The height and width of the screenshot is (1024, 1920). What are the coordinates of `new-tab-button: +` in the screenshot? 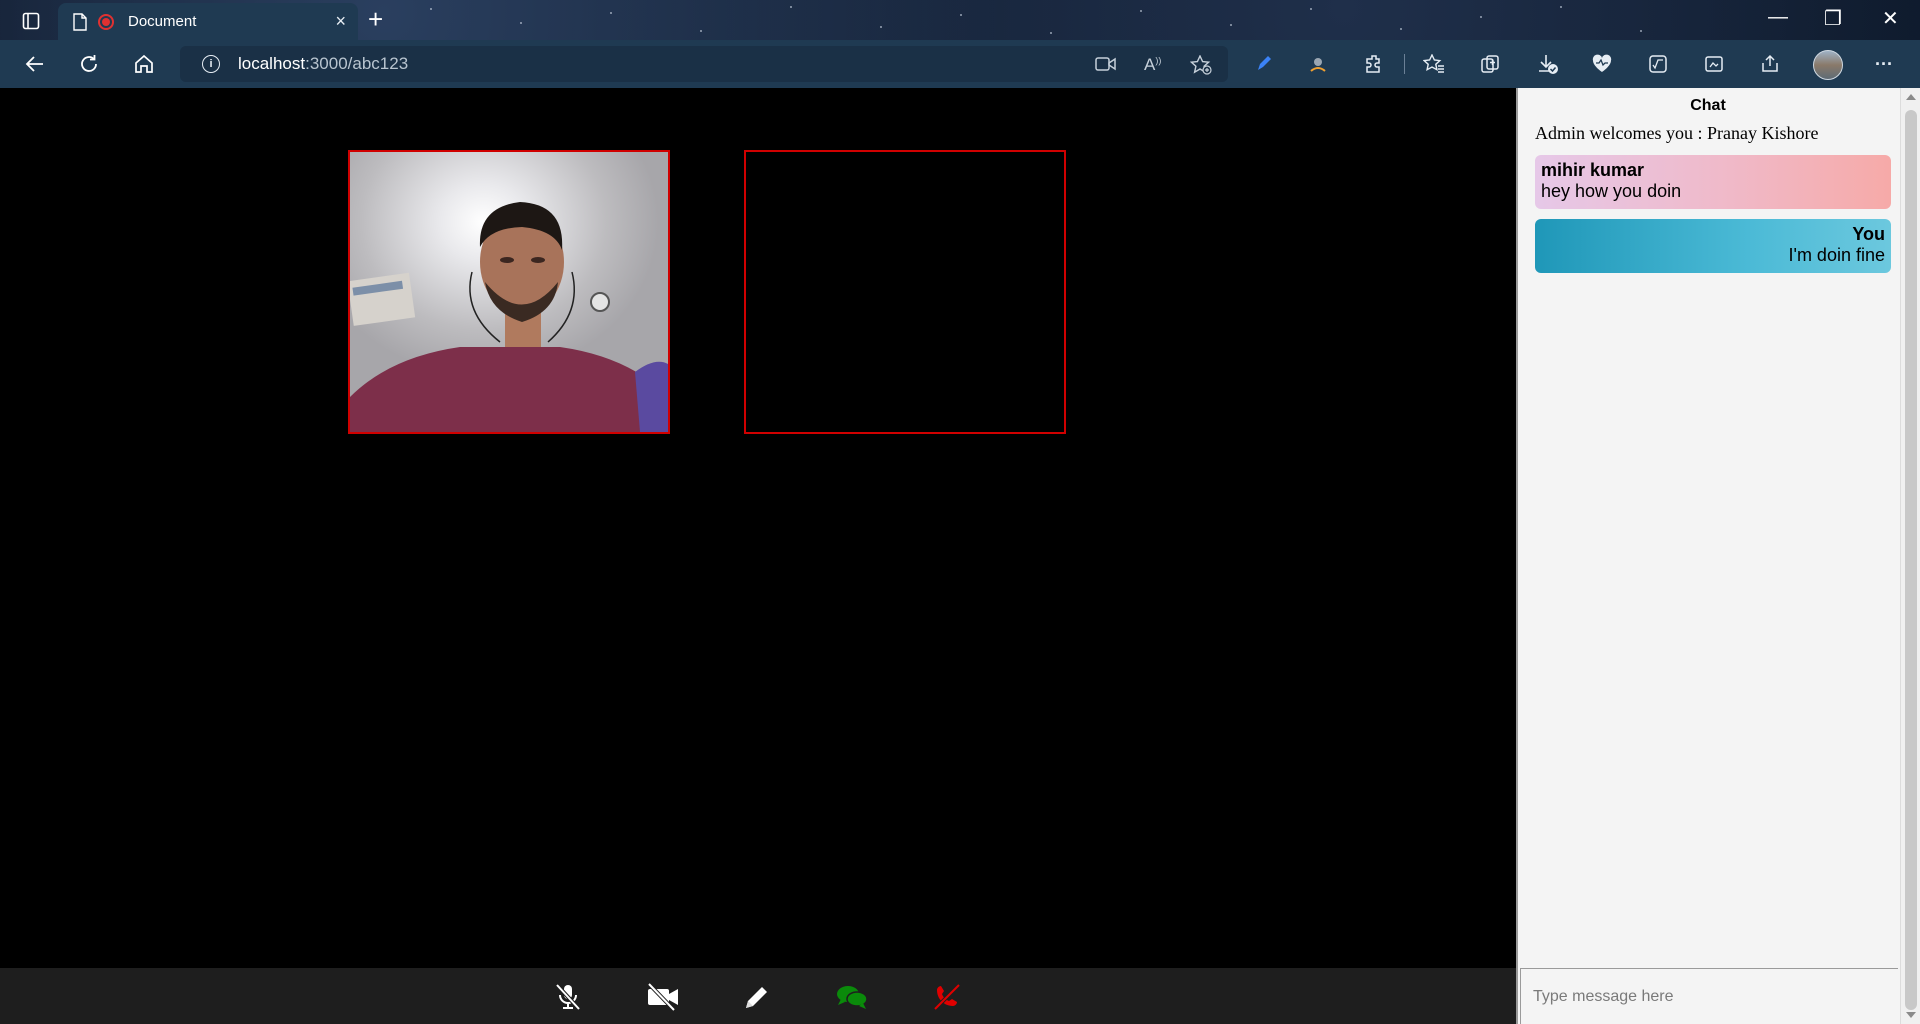 It's located at (375, 19).